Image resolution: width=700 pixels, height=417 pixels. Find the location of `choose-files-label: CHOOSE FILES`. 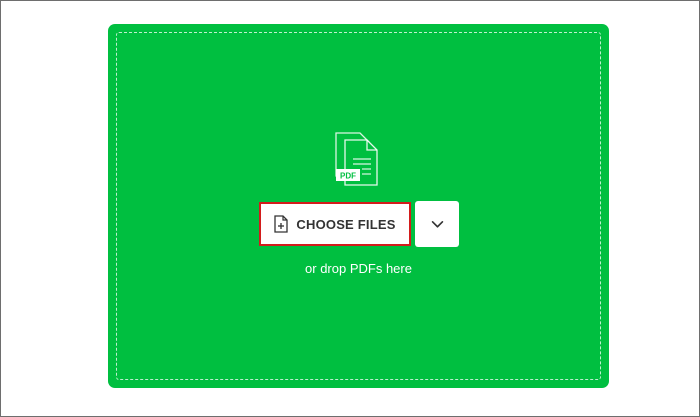

choose-files-label: CHOOSE FILES is located at coordinates (346, 224).